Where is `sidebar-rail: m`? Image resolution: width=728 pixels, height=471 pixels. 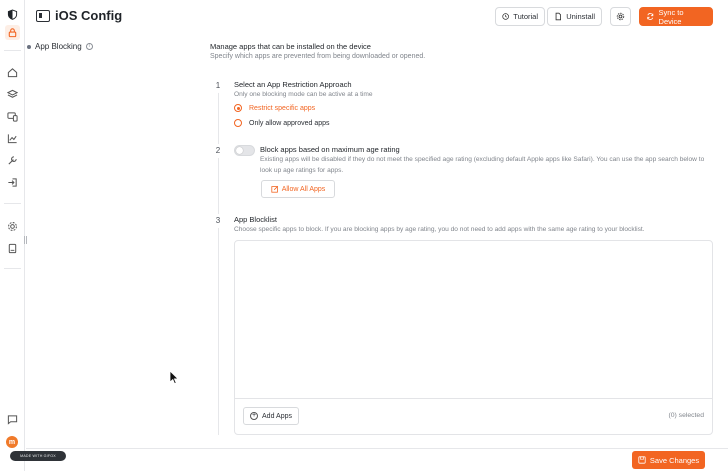 sidebar-rail: m is located at coordinates (12, 235).